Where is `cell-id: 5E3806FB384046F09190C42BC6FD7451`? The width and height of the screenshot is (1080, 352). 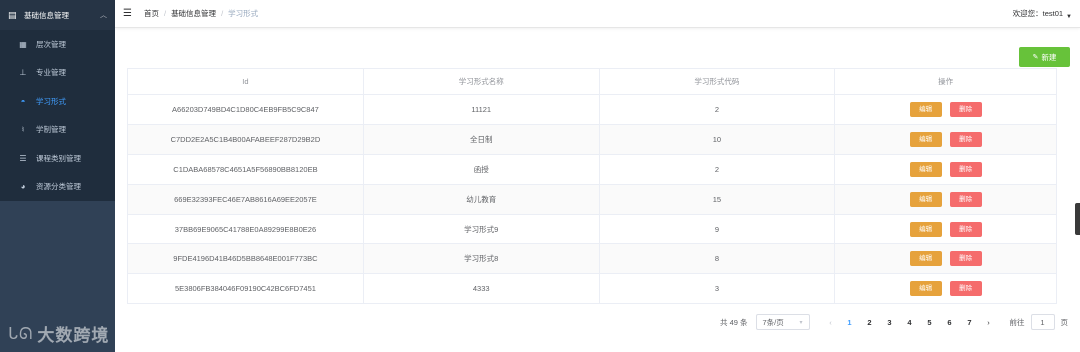 cell-id: 5E3806FB384046F09190C42BC6FD7451 is located at coordinates (245, 289).